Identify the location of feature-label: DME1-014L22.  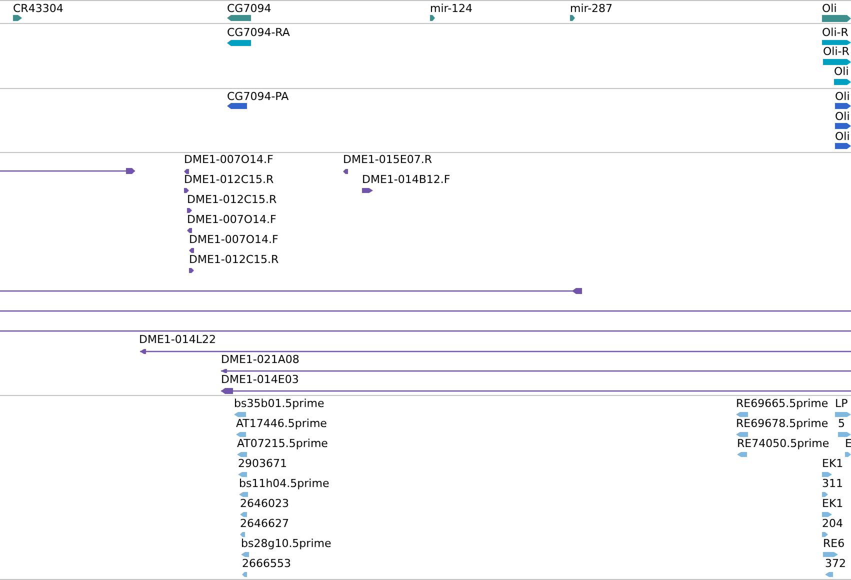
(177, 339).